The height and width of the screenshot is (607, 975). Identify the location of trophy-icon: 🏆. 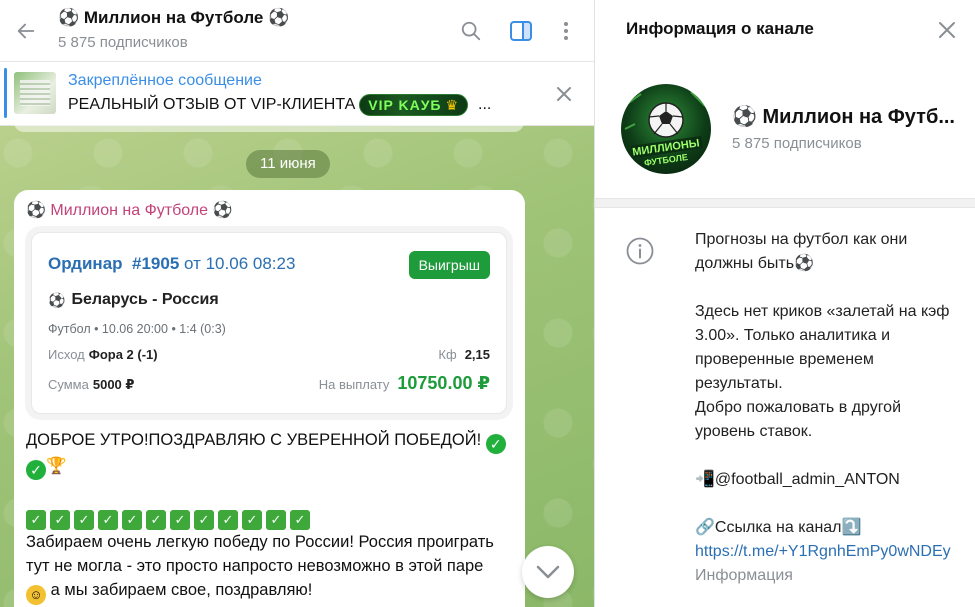
(56, 466).